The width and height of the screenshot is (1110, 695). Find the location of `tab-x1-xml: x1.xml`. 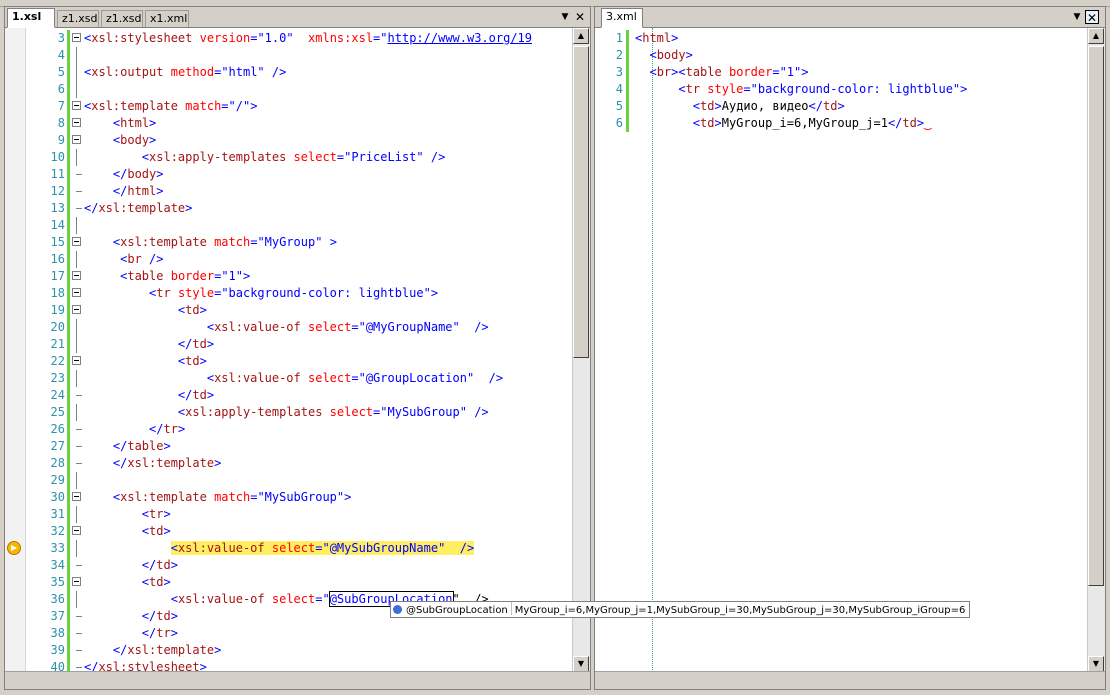

tab-x1-xml: x1.xml is located at coordinates (167, 18).